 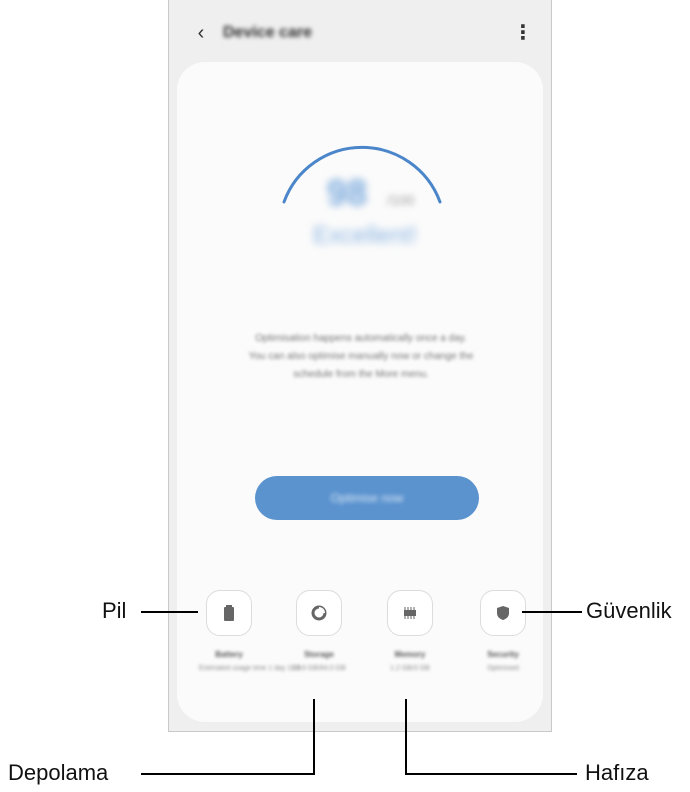 What do you see at coordinates (58, 772) in the screenshot?
I see `callout-label-storage: Depolama` at bounding box center [58, 772].